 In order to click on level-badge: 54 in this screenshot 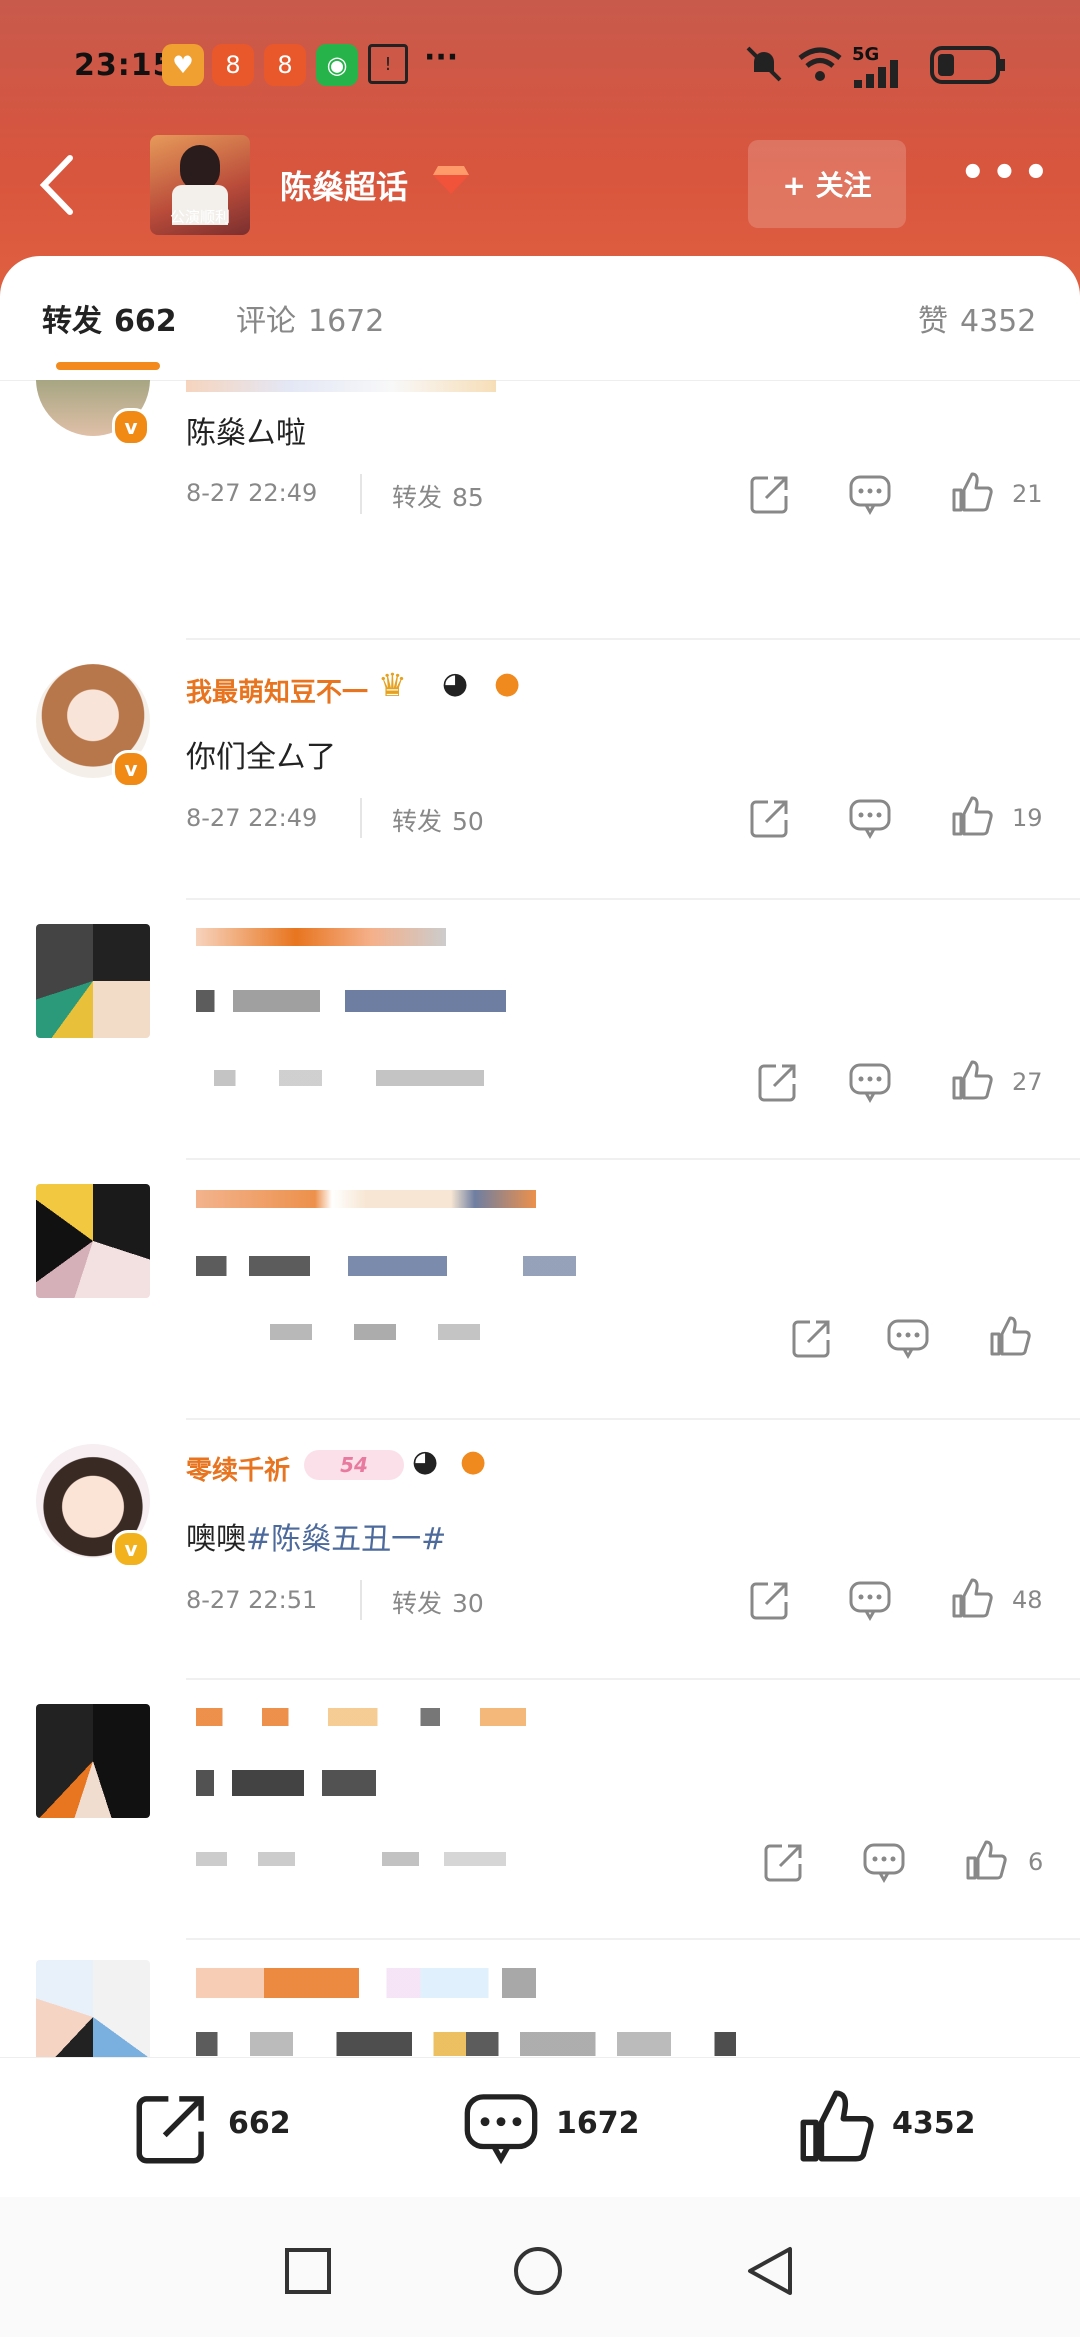, I will do `click(354, 1465)`.